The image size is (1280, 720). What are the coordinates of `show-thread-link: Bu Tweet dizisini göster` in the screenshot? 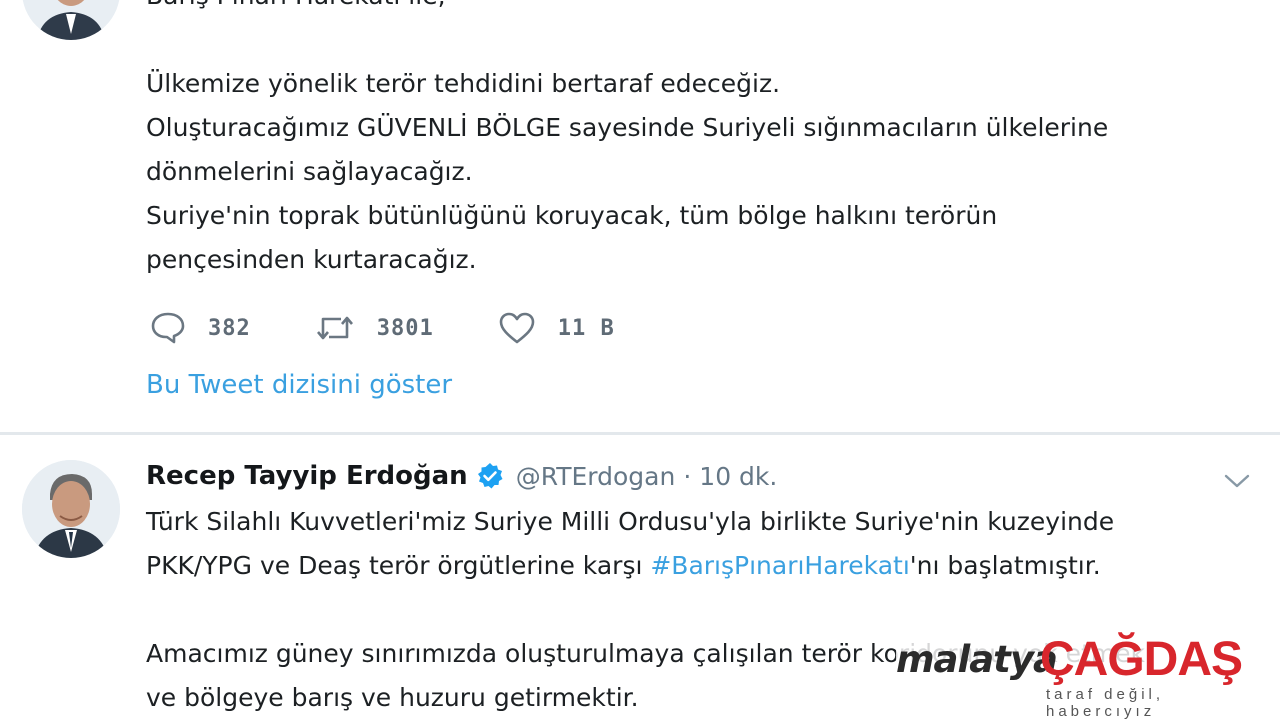 It's located at (299, 385).